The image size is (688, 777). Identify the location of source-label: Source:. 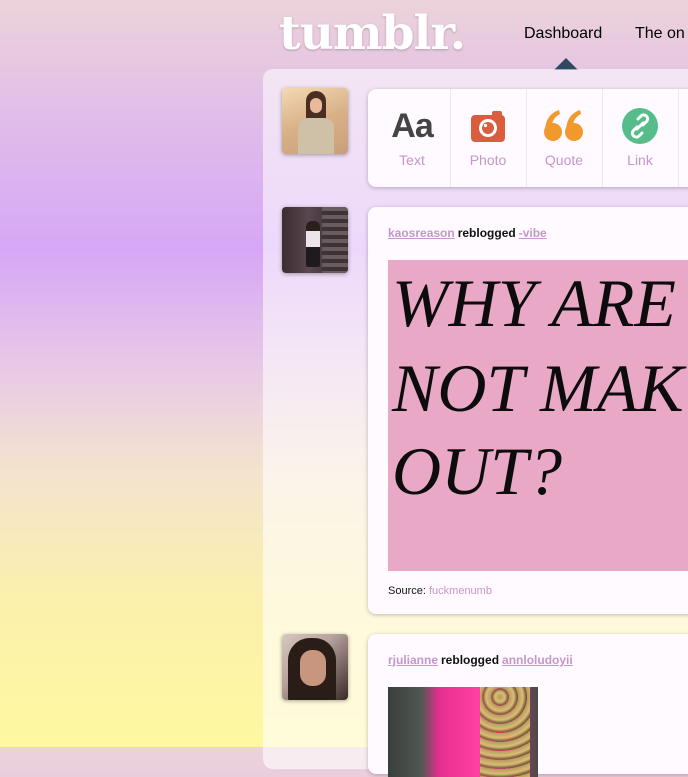
(407, 591).